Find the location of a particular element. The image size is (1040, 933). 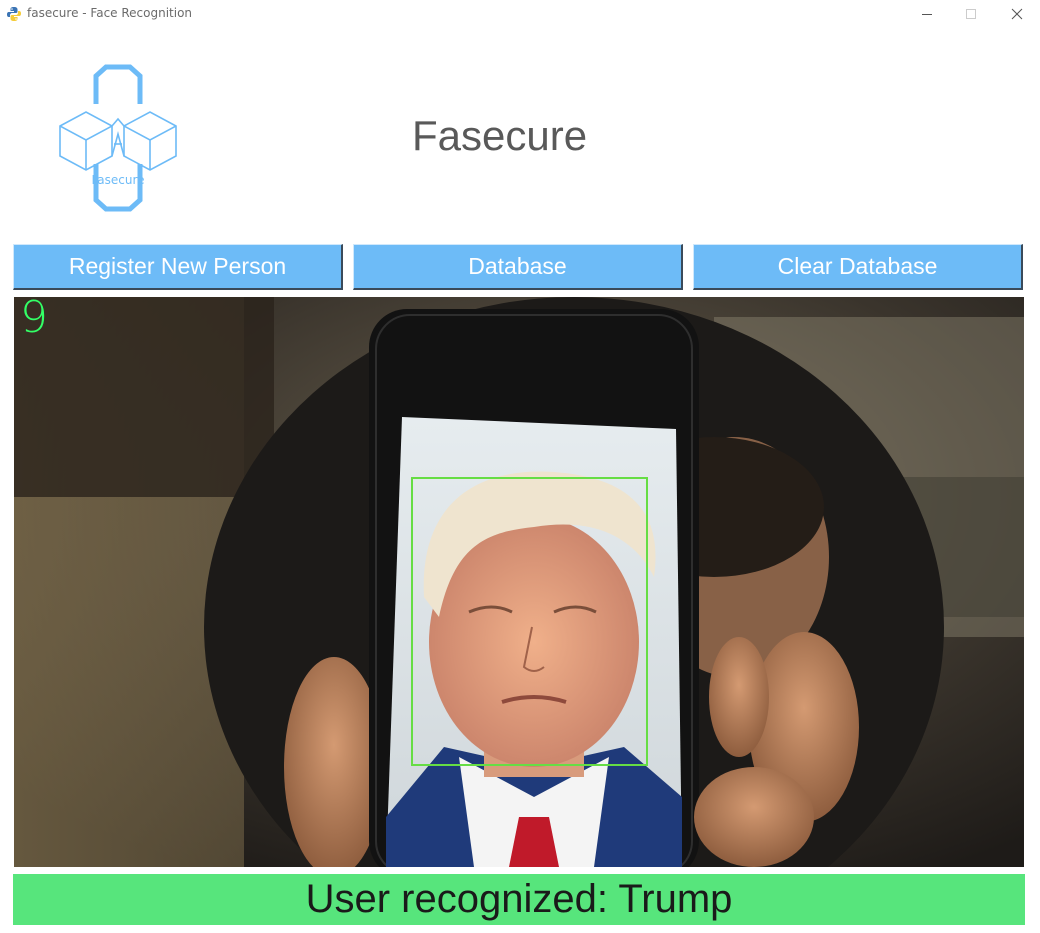

app-heading: Fasecure is located at coordinates (500, 135).